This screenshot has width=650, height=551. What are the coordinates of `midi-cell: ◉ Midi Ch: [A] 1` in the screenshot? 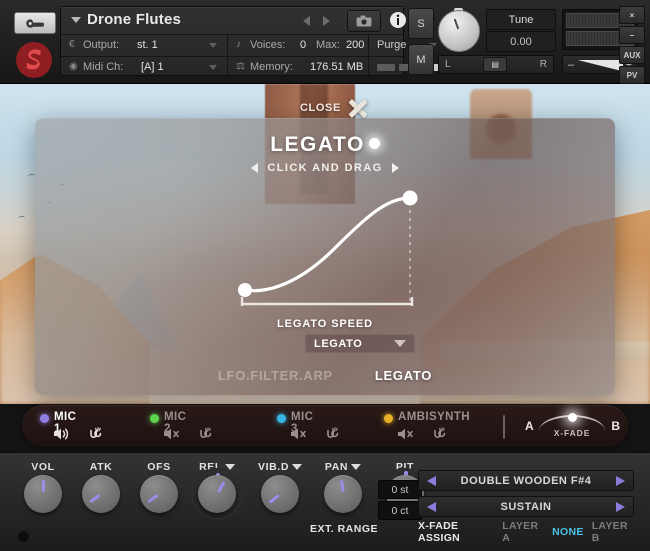 It's located at (144, 67).